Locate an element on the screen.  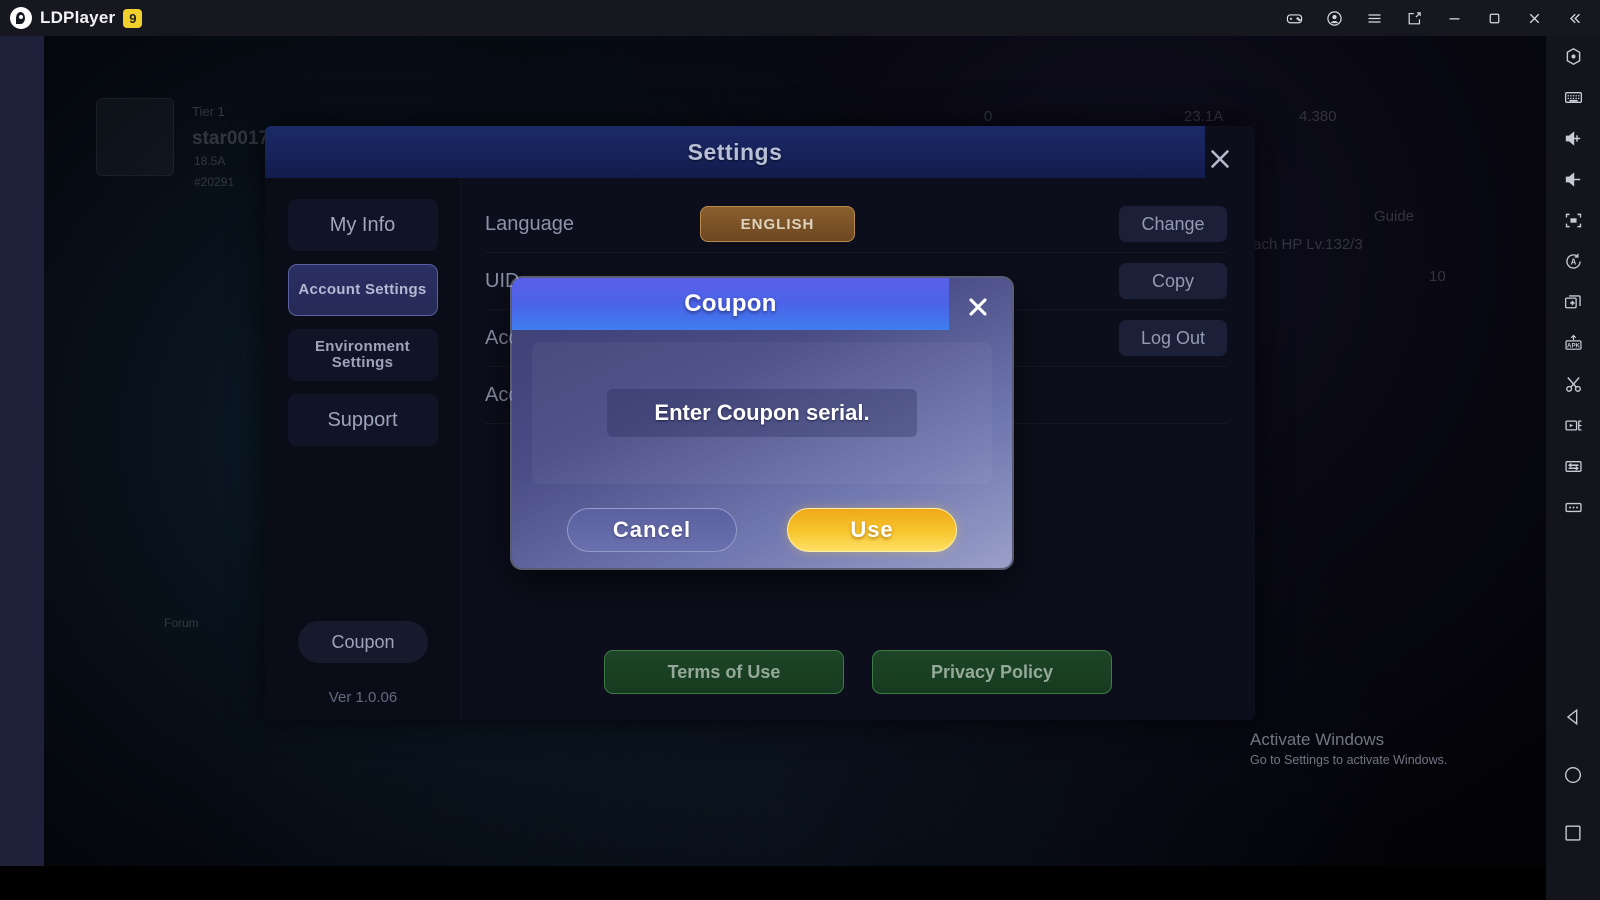
sidebar-item-environment-settings: Environment Settings is located at coordinates (362, 355).